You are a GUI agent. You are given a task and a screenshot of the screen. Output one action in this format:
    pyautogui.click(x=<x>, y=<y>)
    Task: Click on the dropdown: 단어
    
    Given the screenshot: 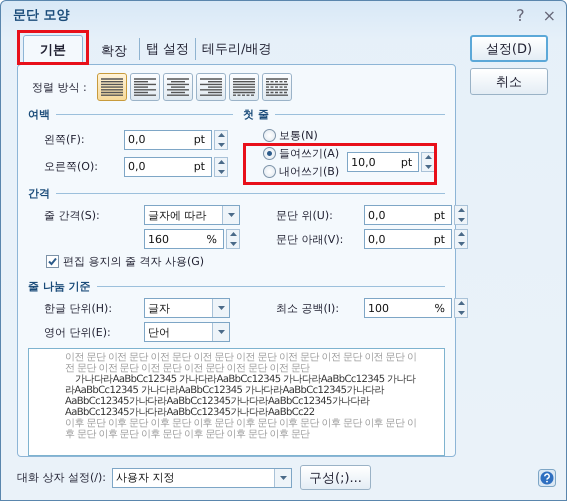 What is the action you would take?
    pyautogui.click(x=187, y=332)
    